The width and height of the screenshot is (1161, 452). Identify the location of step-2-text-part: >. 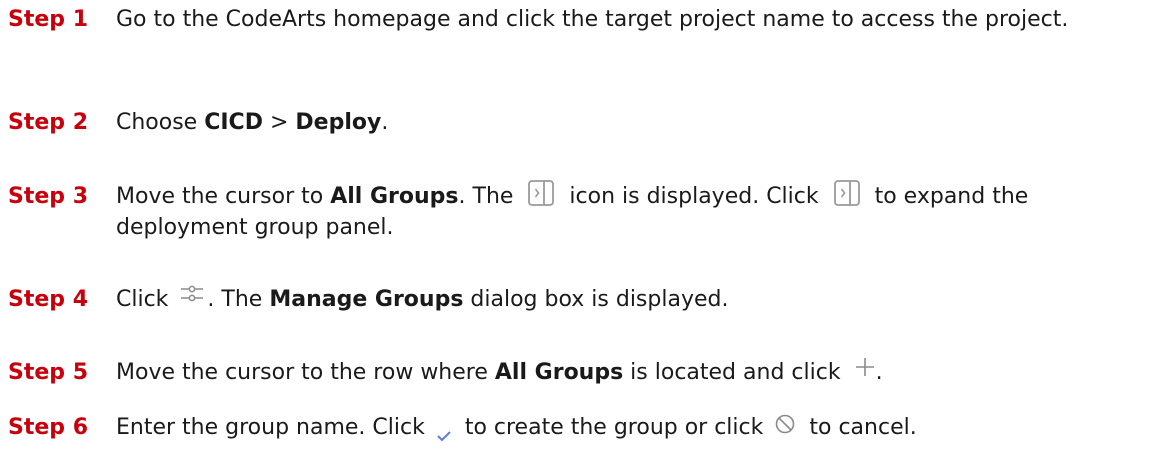
(279, 122).